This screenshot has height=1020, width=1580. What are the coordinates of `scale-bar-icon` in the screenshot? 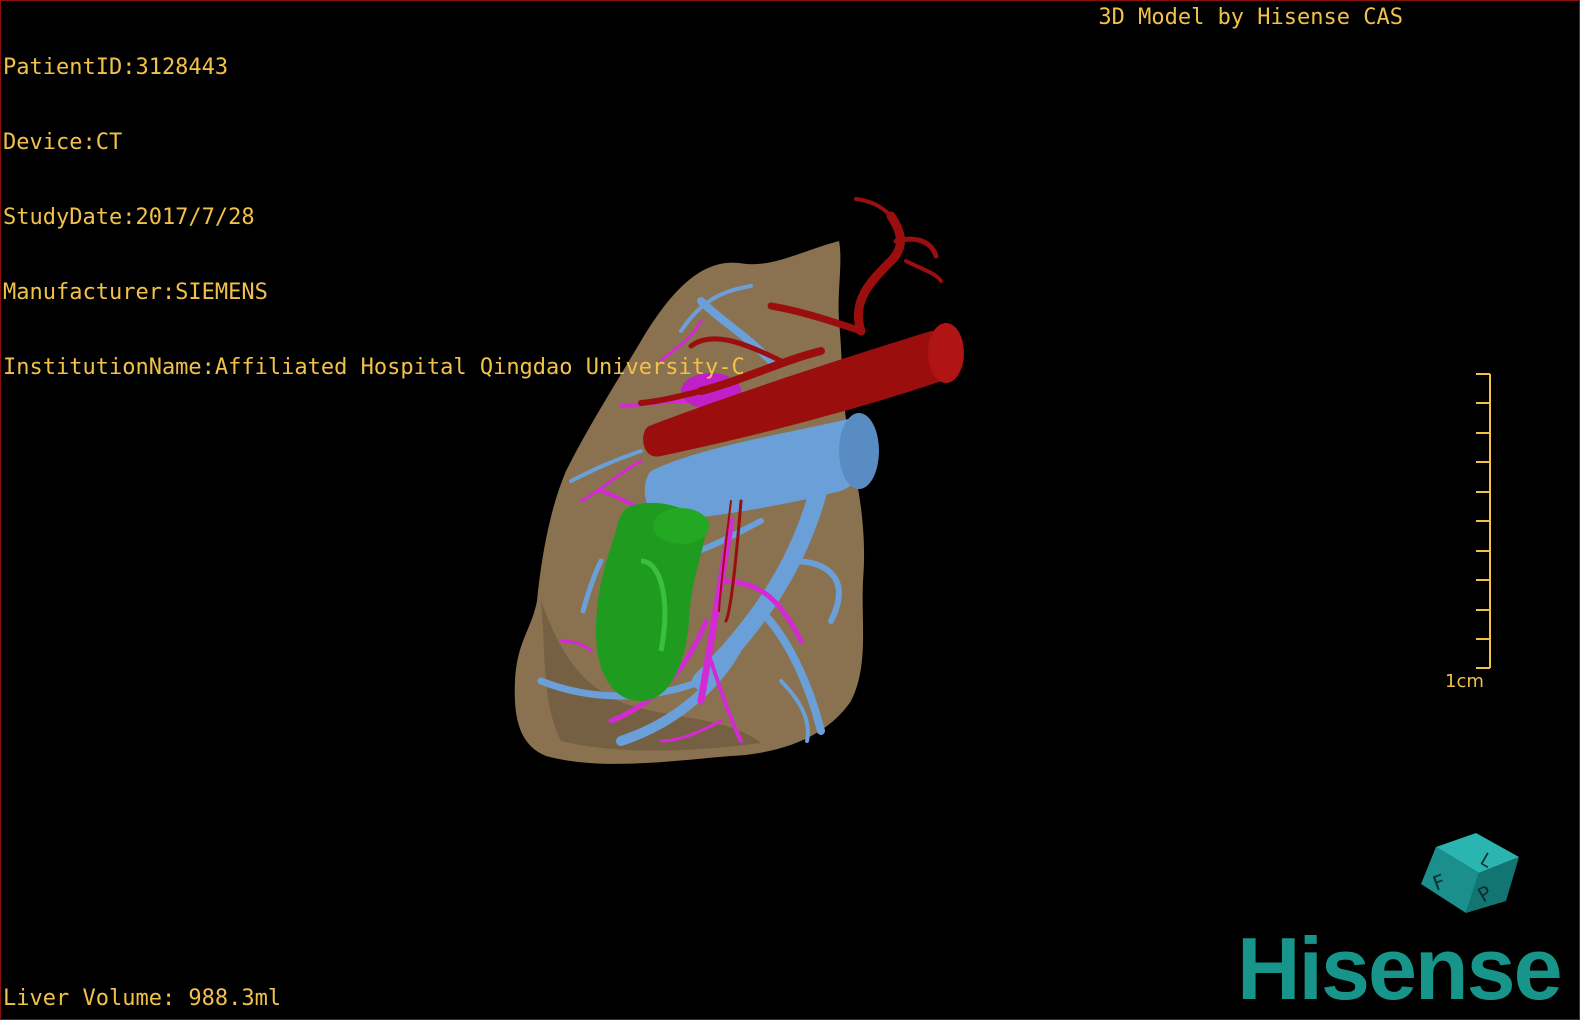 It's located at (1483, 521).